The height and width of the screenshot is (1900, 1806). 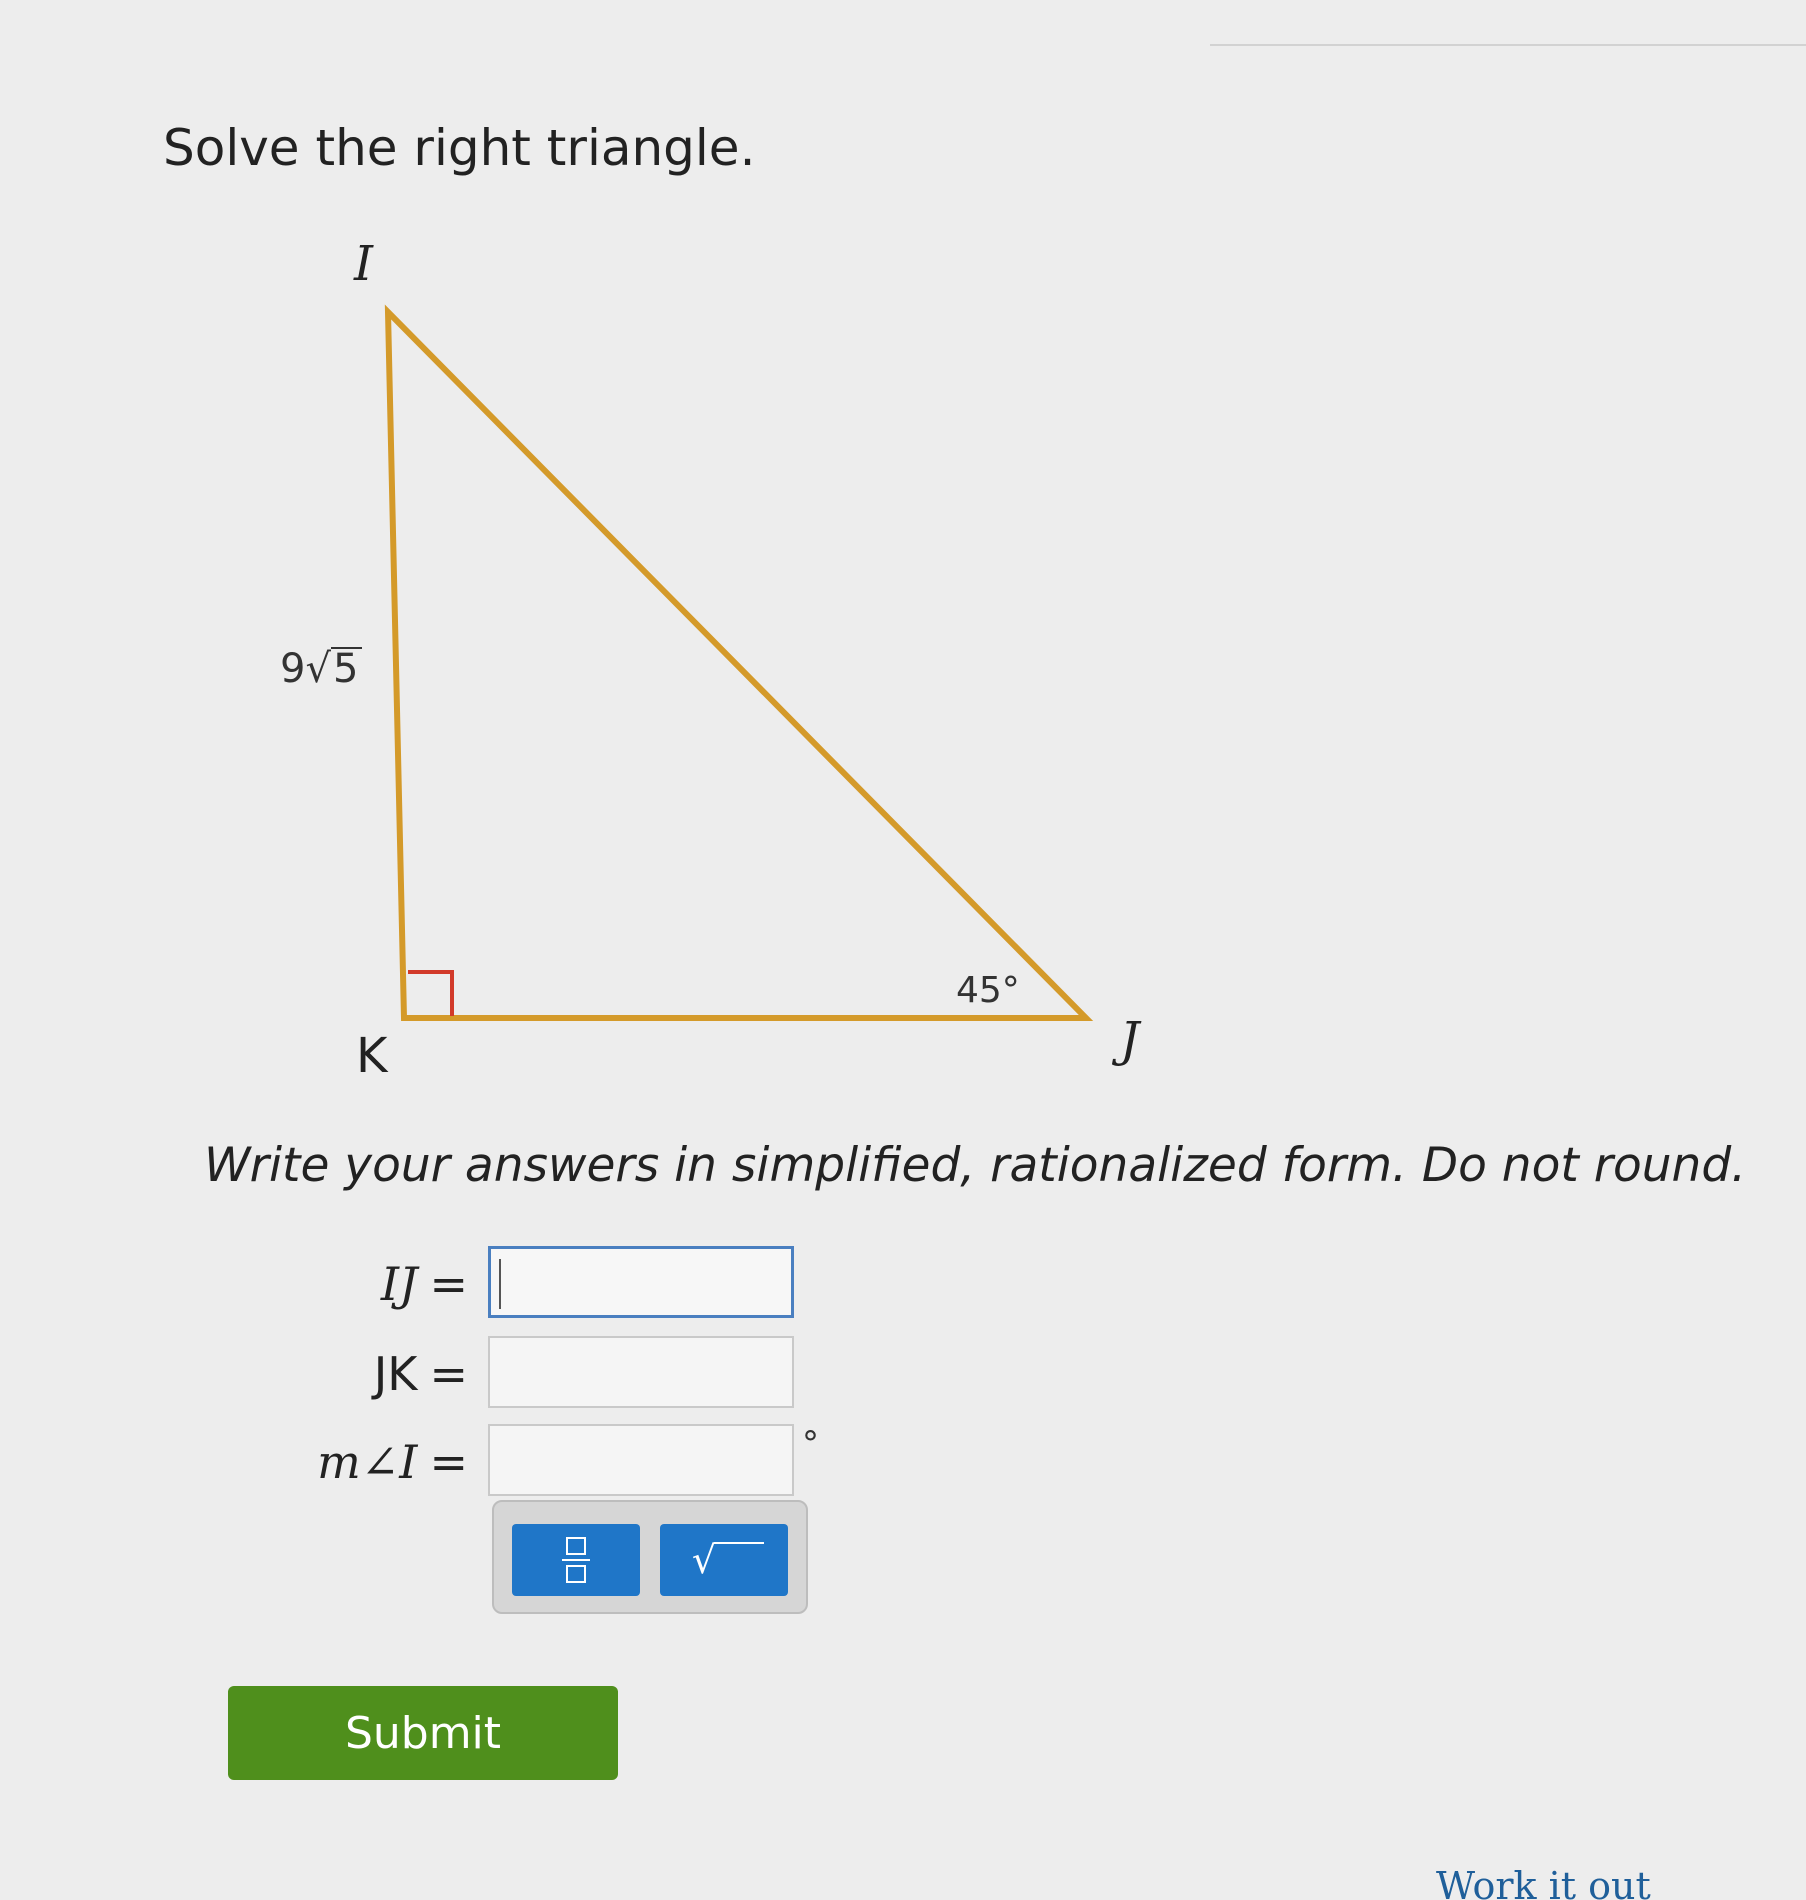 What do you see at coordinates (363, 264) in the screenshot?
I see `vertex-label-i: I` at bounding box center [363, 264].